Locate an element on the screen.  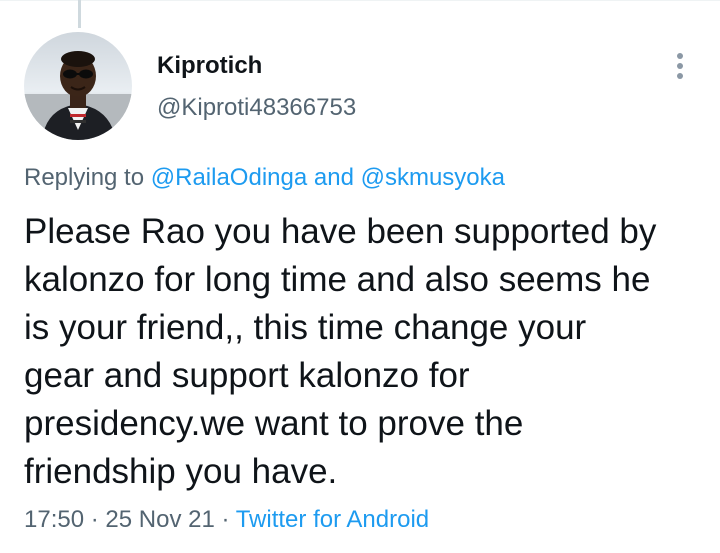
tweet-text-line: Please Rao you have been supported by is located at coordinates (340, 231).